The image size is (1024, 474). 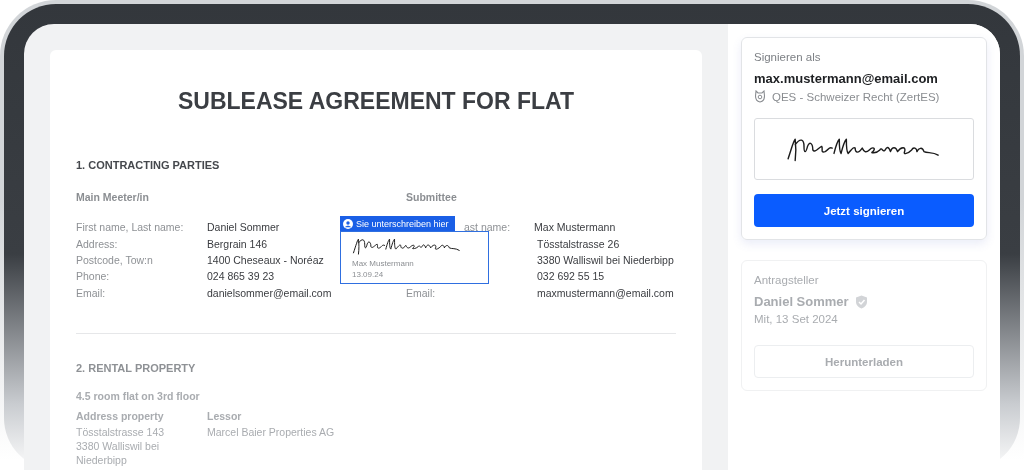 What do you see at coordinates (760, 96) in the screenshot?
I see `certificate-icon` at bounding box center [760, 96].